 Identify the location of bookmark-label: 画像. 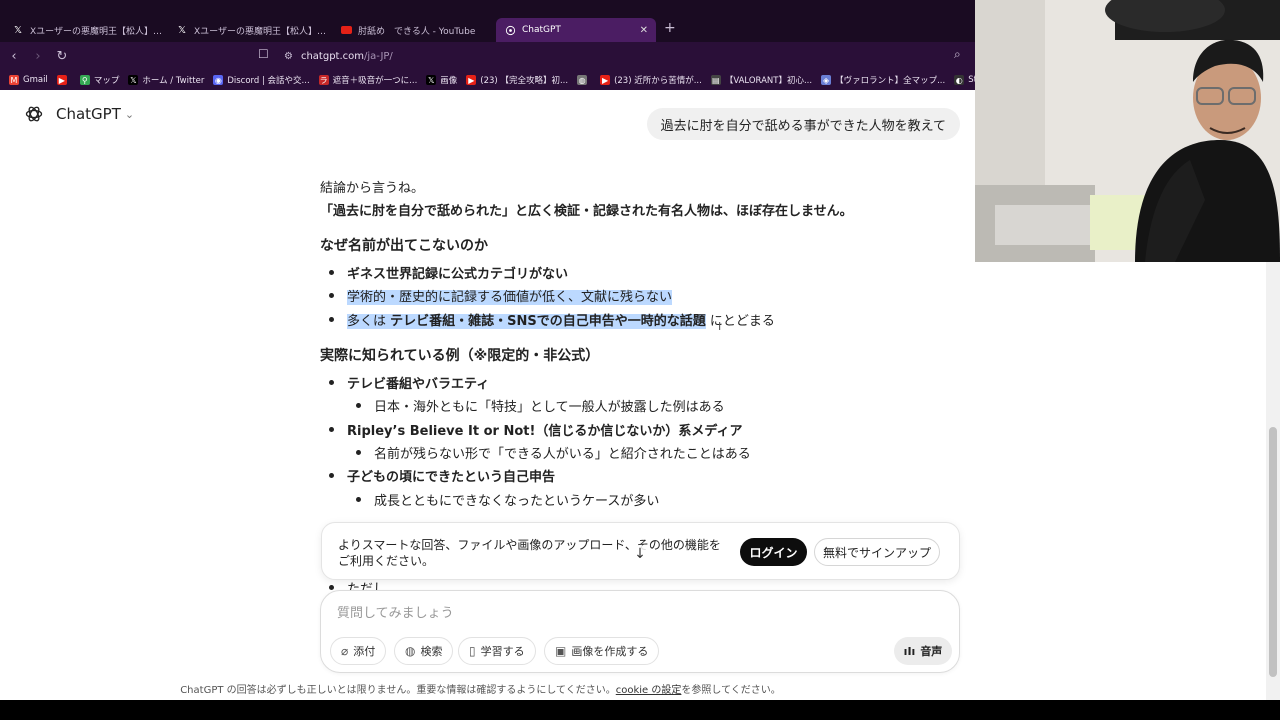
(449, 81).